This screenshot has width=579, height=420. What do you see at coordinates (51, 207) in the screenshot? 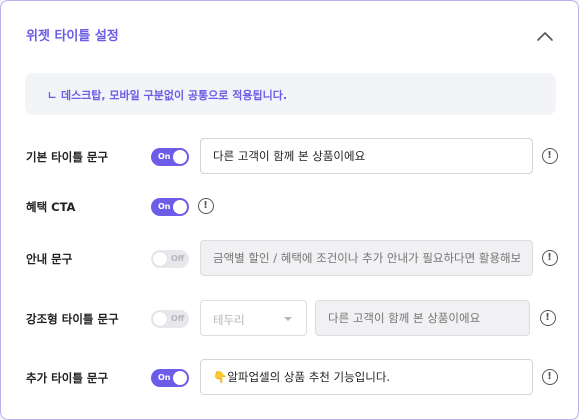
I see `row-label: 혜택 CTA` at bounding box center [51, 207].